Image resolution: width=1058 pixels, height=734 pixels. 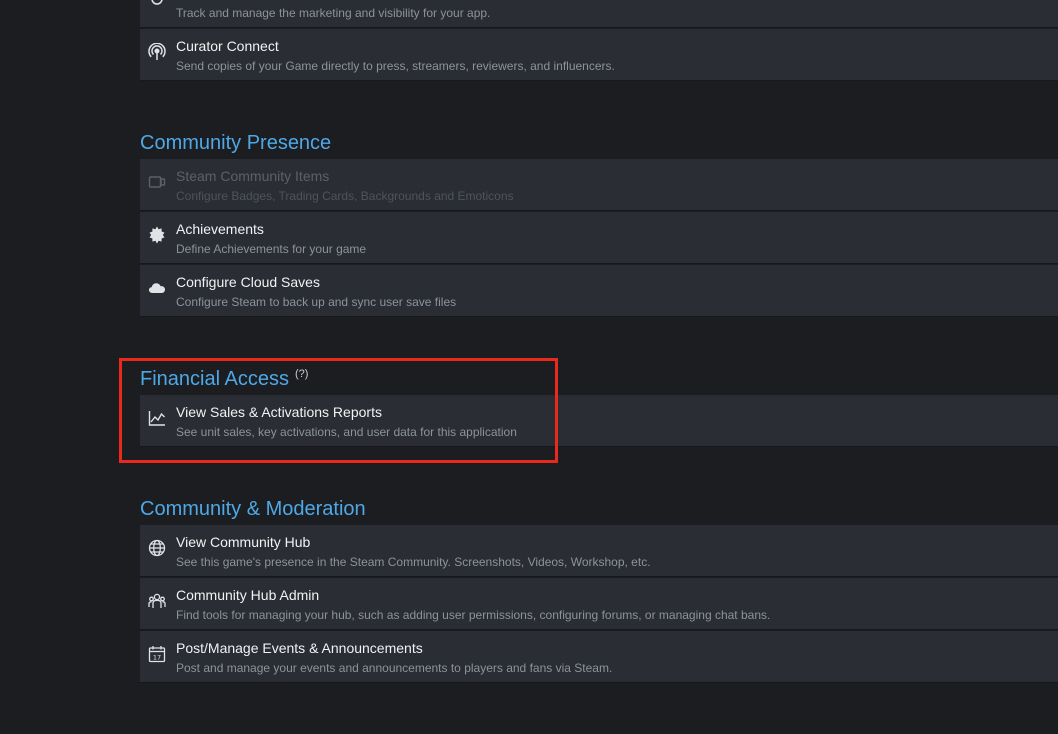 I want to click on svg-text: 17, so click(x=157, y=658).